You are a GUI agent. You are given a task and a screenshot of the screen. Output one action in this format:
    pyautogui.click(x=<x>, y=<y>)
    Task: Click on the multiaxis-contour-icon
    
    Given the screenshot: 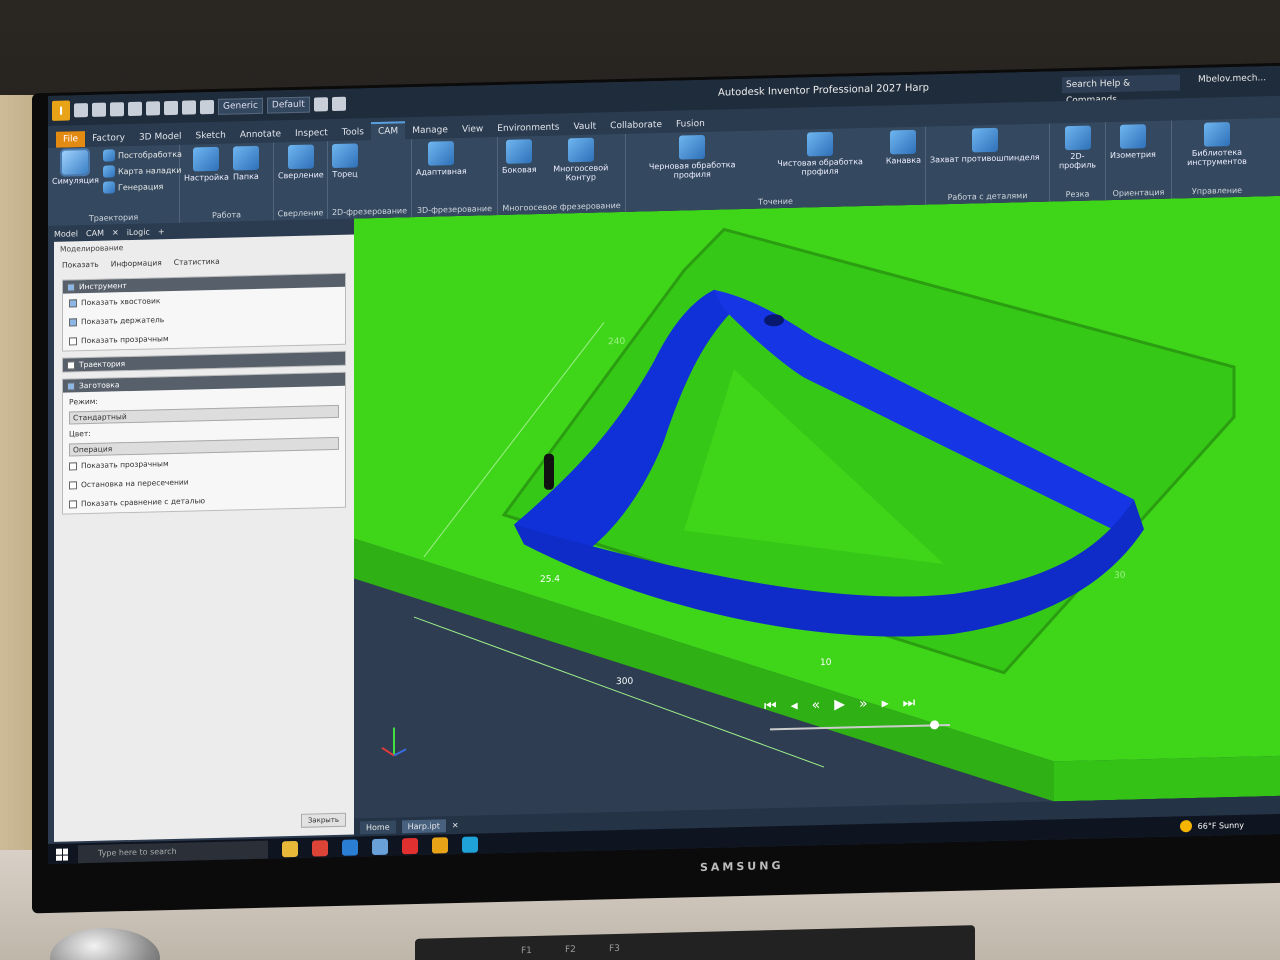 What is the action you would take?
    pyautogui.click(x=580, y=150)
    